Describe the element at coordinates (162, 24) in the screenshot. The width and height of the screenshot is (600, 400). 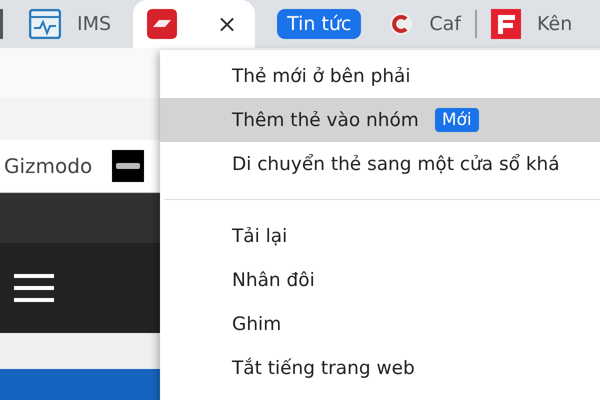
I see `gk-logo-icon` at that location.